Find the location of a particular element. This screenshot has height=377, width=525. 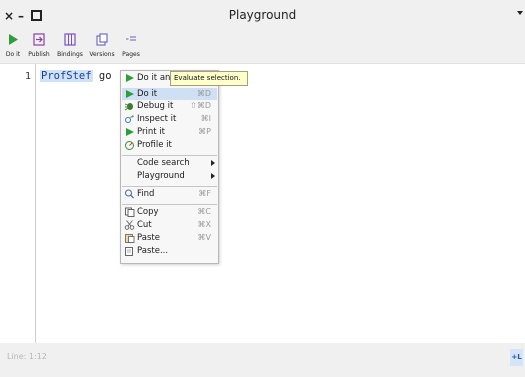

menu-item-label: Do it is located at coordinates (147, 94).